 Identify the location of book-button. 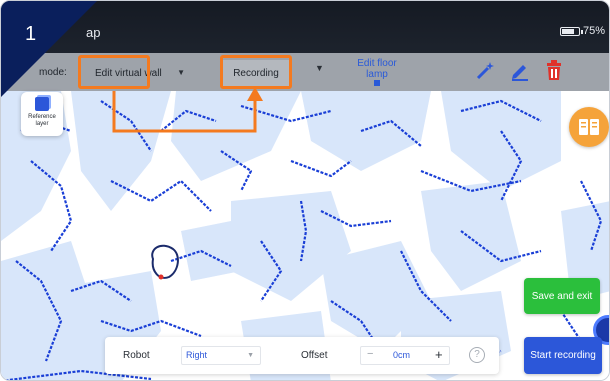
(589, 127).